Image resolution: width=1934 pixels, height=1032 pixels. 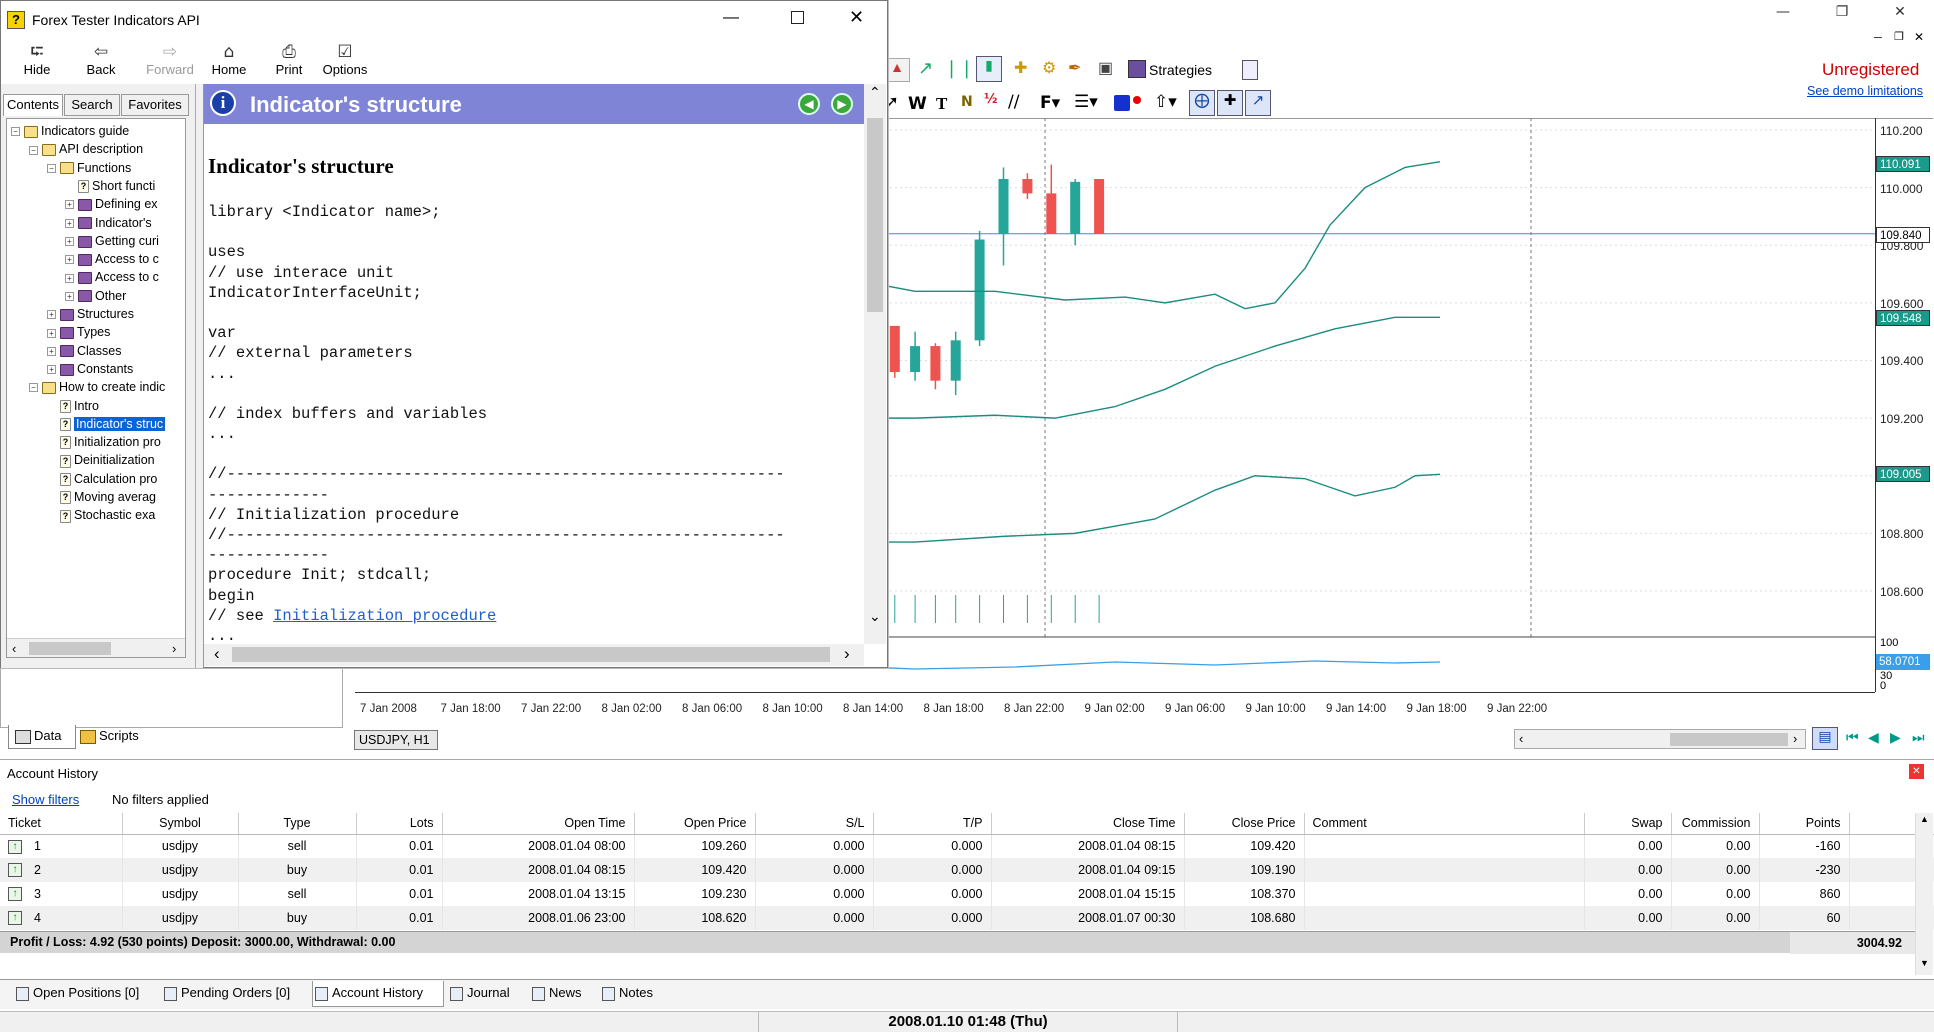 What do you see at coordinates (116, 369) in the screenshot?
I see `tree-item: + Constants` at bounding box center [116, 369].